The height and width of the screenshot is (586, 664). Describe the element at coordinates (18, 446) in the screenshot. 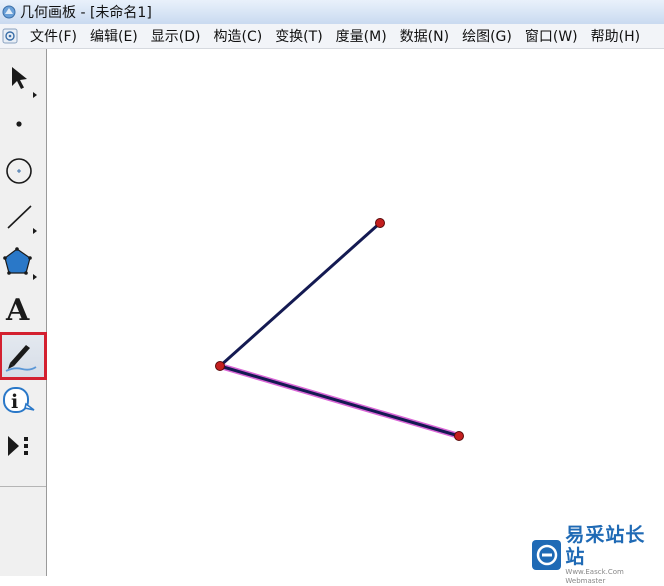

I see `custom-tool-icon` at that location.